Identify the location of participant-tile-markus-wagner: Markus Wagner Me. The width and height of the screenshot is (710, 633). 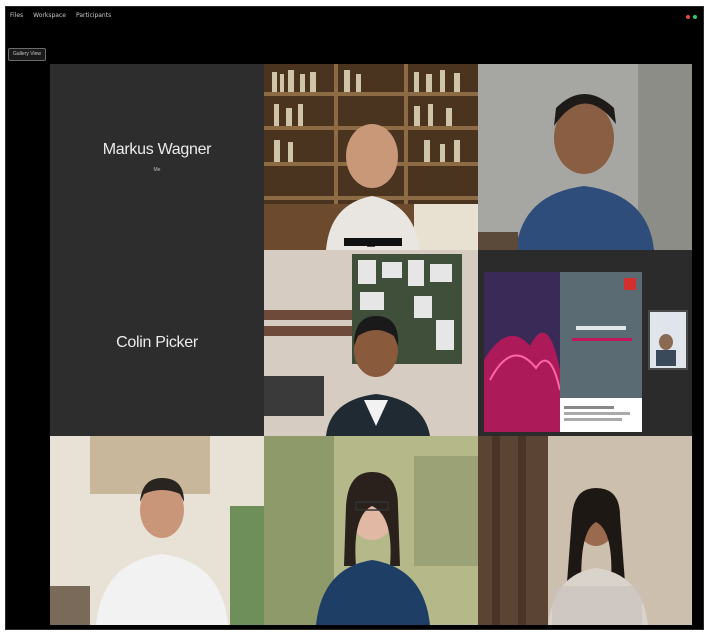
(157, 157).